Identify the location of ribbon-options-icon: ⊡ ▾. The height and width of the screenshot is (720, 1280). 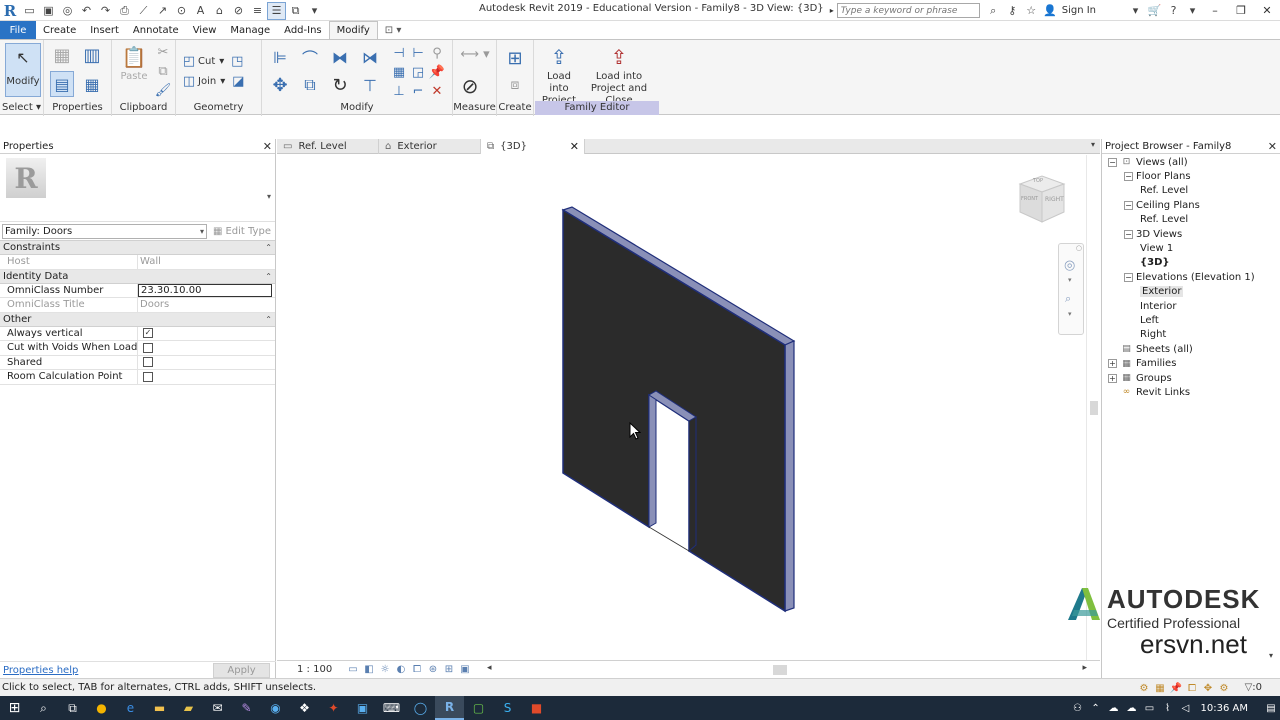
(393, 30).